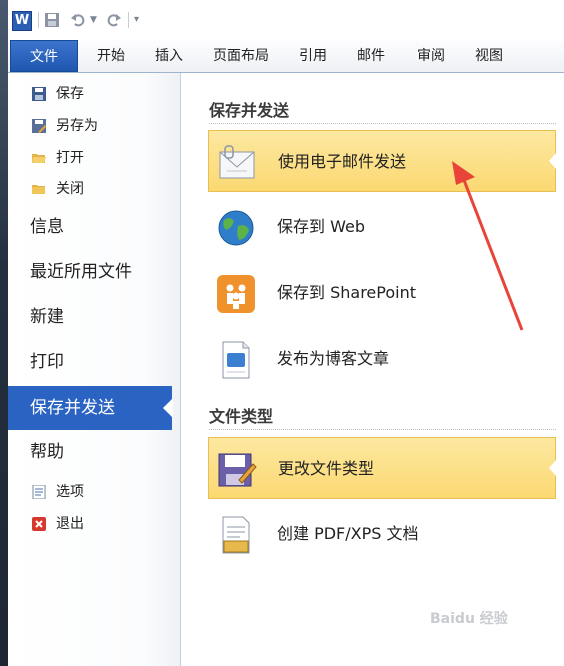 Image resolution: width=564 pixels, height=666 pixels. Describe the element at coordinates (169, 56) in the screenshot. I see `tab-insert: 插入` at that location.